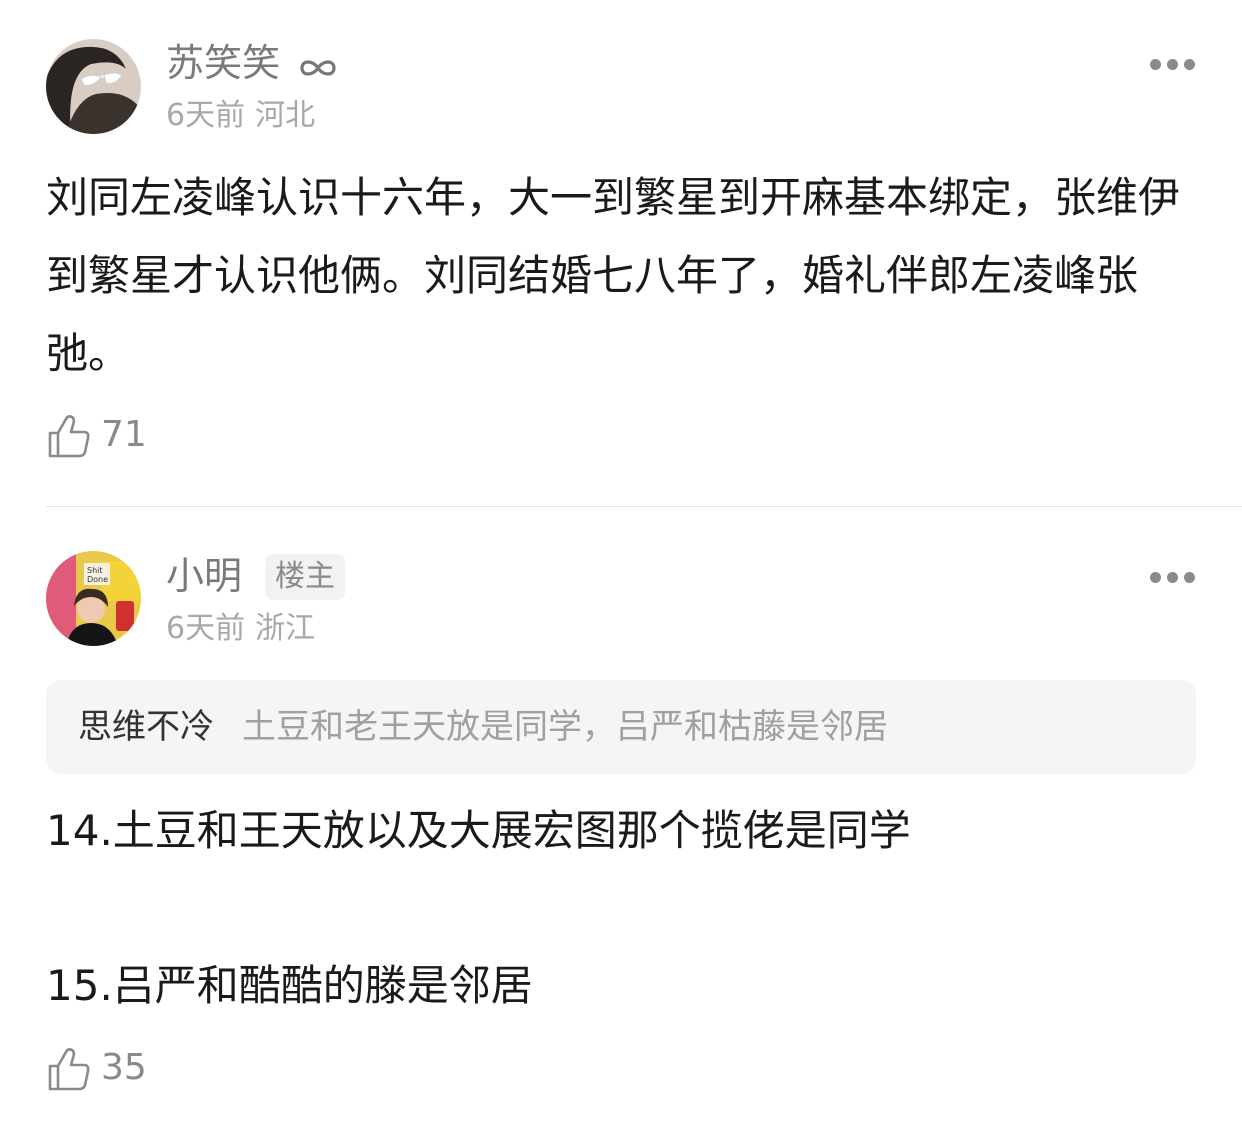 This screenshot has height=1124, width=1242. Describe the element at coordinates (305, 577) in the screenshot. I see `author-badge: 楼主` at that location.